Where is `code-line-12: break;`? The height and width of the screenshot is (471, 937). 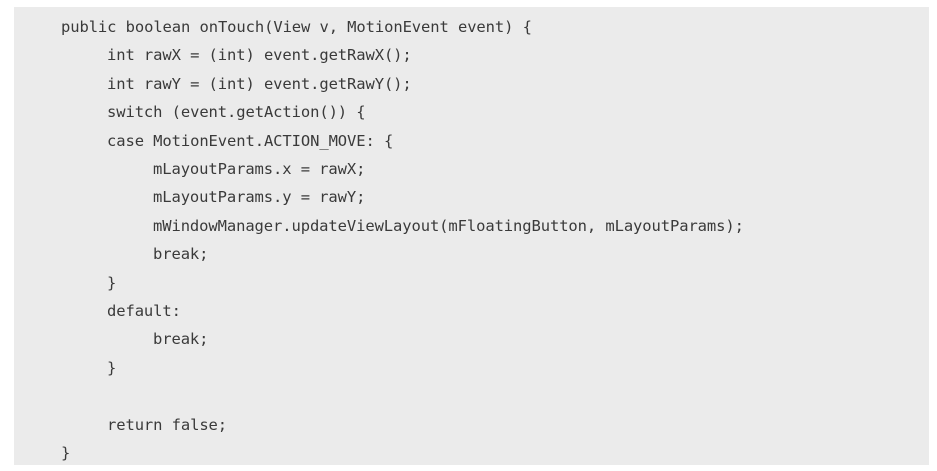
code-line-12: break; is located at coordinates (181, 339).